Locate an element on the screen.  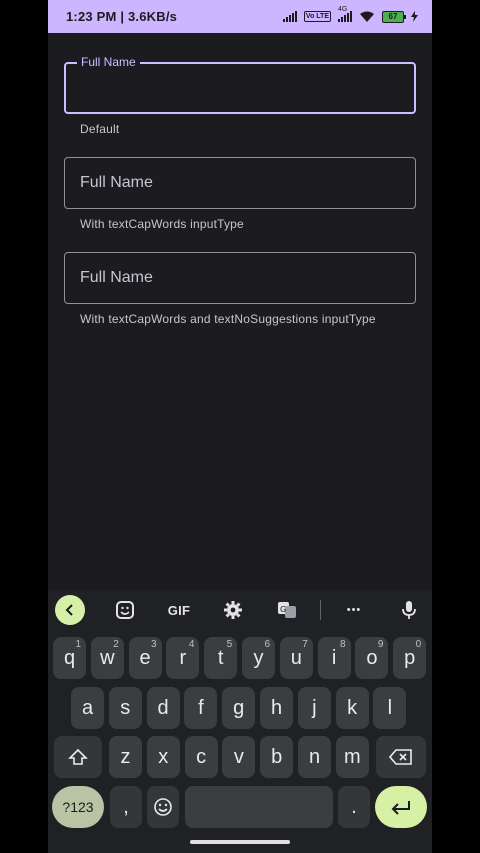
key-label: a is located at coordinates (87, 707).